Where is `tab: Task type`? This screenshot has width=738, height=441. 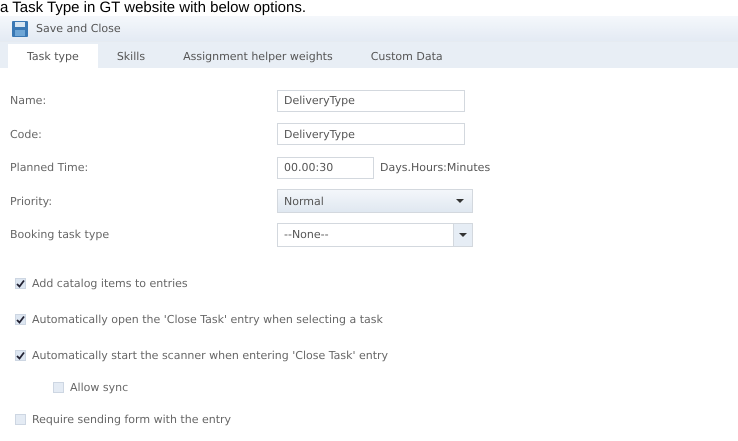 tab: Task type is located at coordinates (53, 56).